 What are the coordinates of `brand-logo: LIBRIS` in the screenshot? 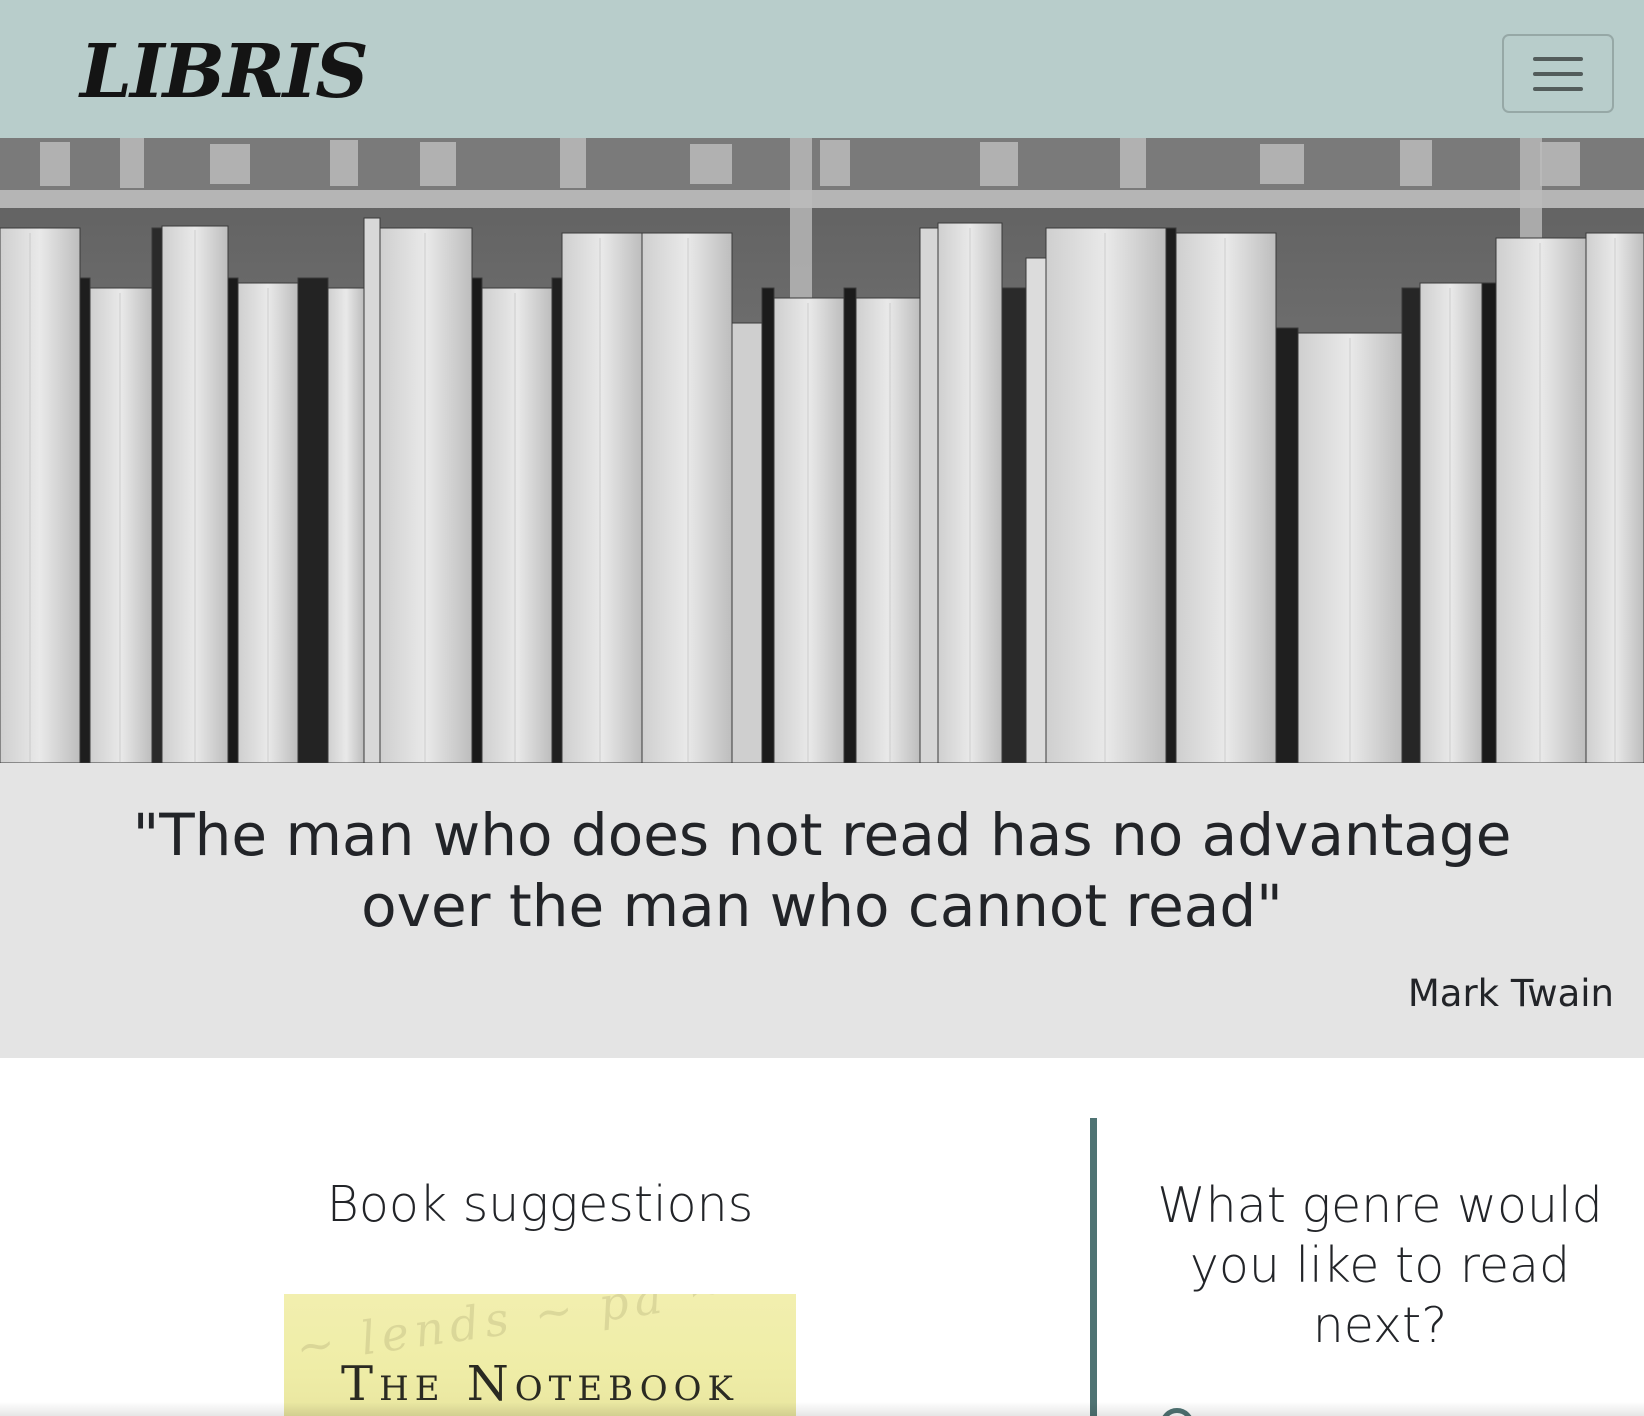 It's located at (224, 72).